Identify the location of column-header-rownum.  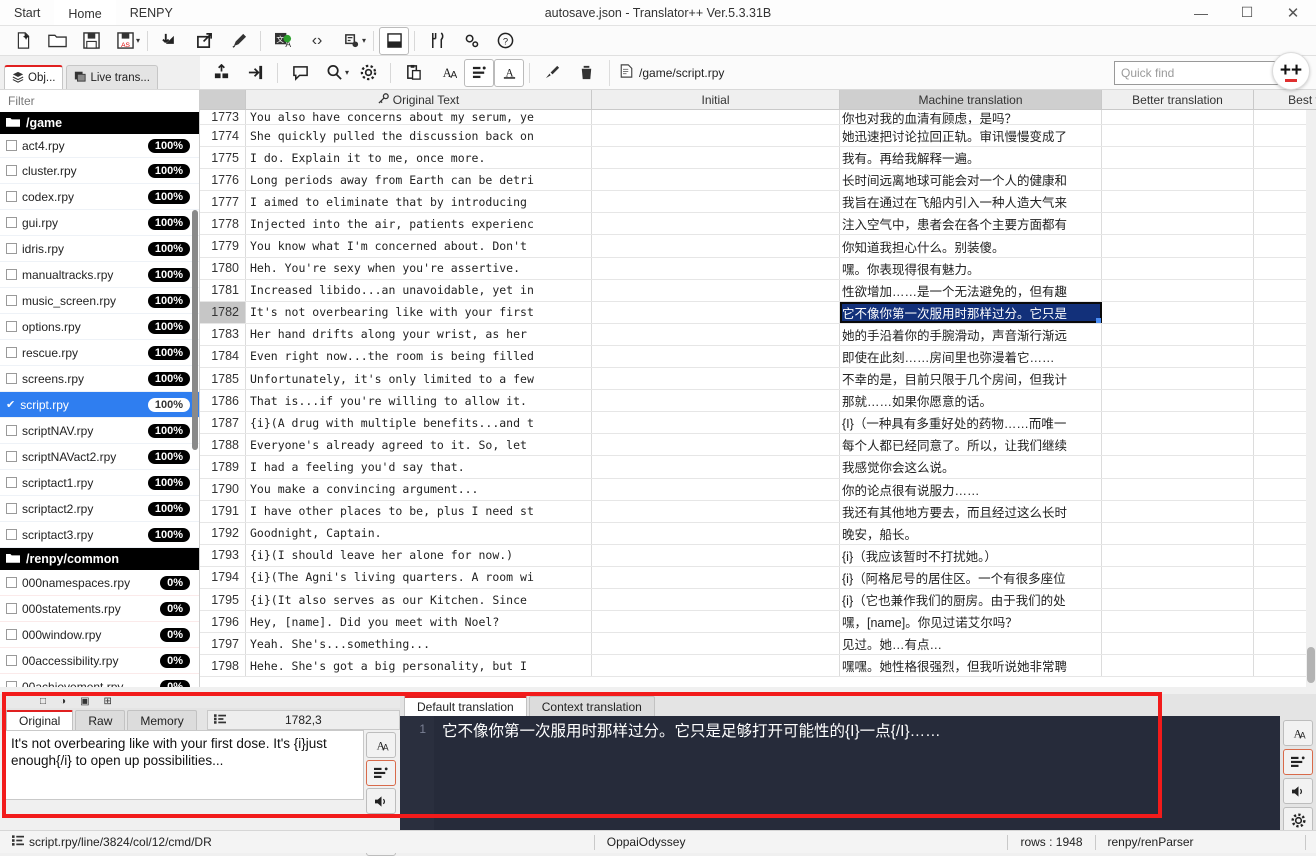
(223, 99).